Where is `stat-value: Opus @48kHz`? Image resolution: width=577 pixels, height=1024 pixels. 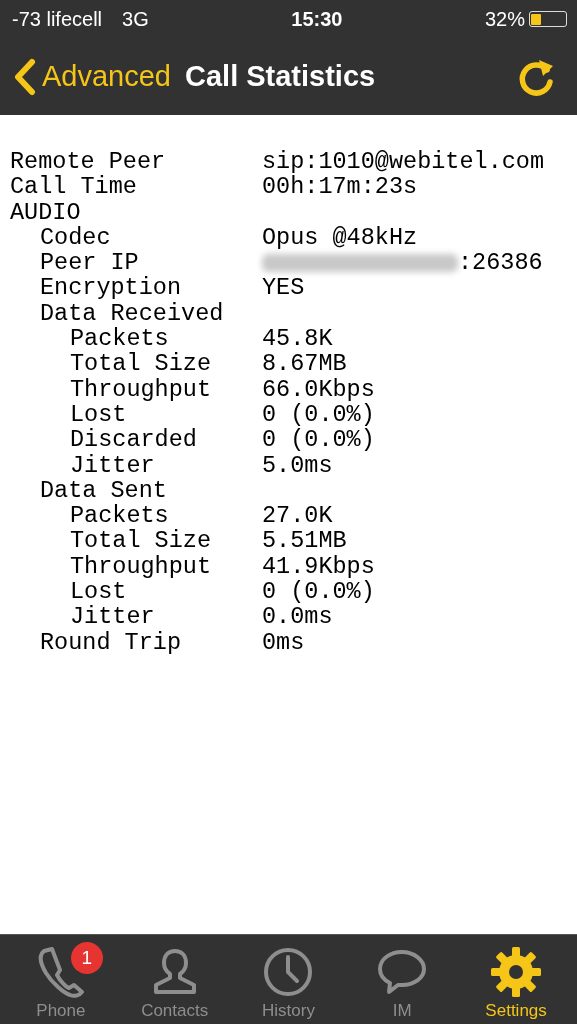 stat-value: Opus @48kHz is located at coordinates (340, 237).